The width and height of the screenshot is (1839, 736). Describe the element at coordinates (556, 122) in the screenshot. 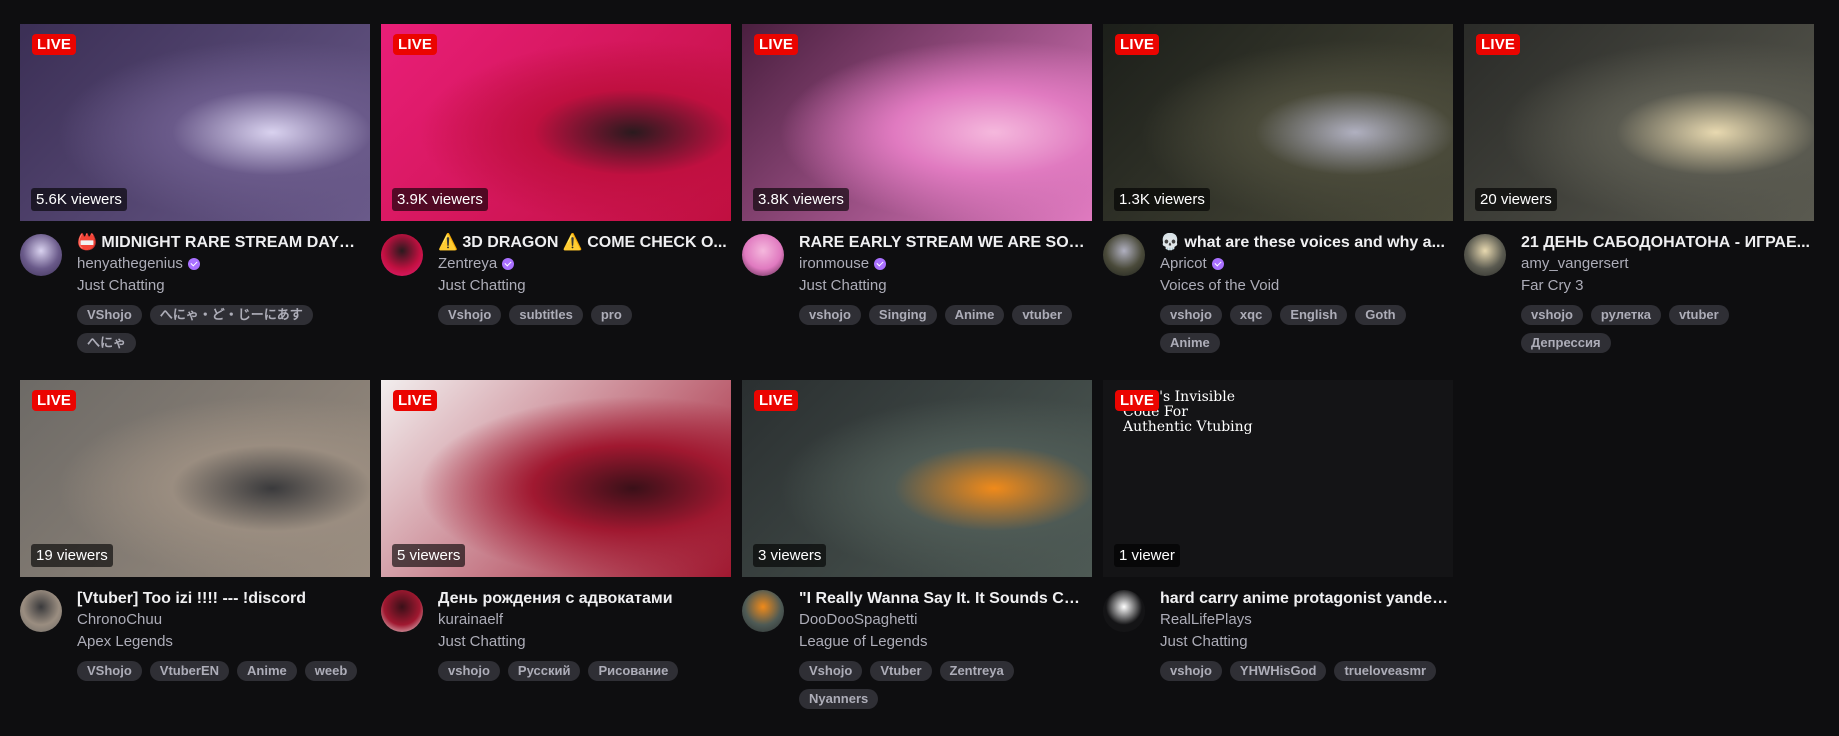

I see `stream-thumbnail: LIVE 3.9K viewers` at that location.